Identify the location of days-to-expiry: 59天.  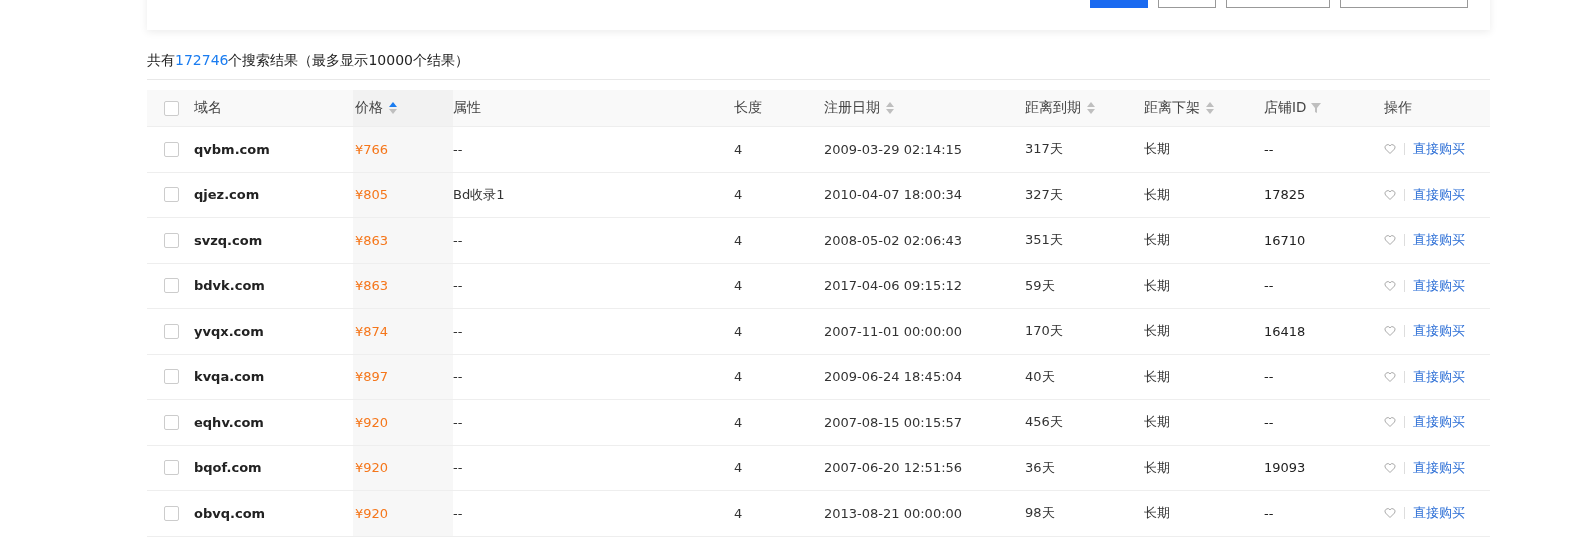
(1040, 285).